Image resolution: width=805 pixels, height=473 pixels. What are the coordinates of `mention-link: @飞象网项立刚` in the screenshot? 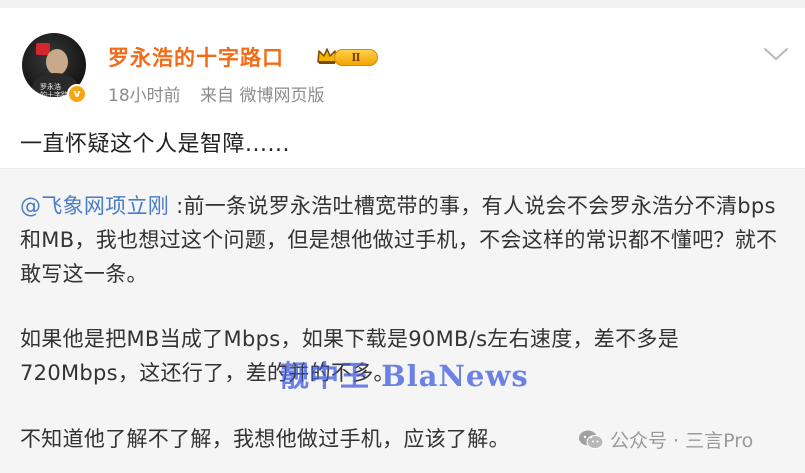 It's located at (94, 206).